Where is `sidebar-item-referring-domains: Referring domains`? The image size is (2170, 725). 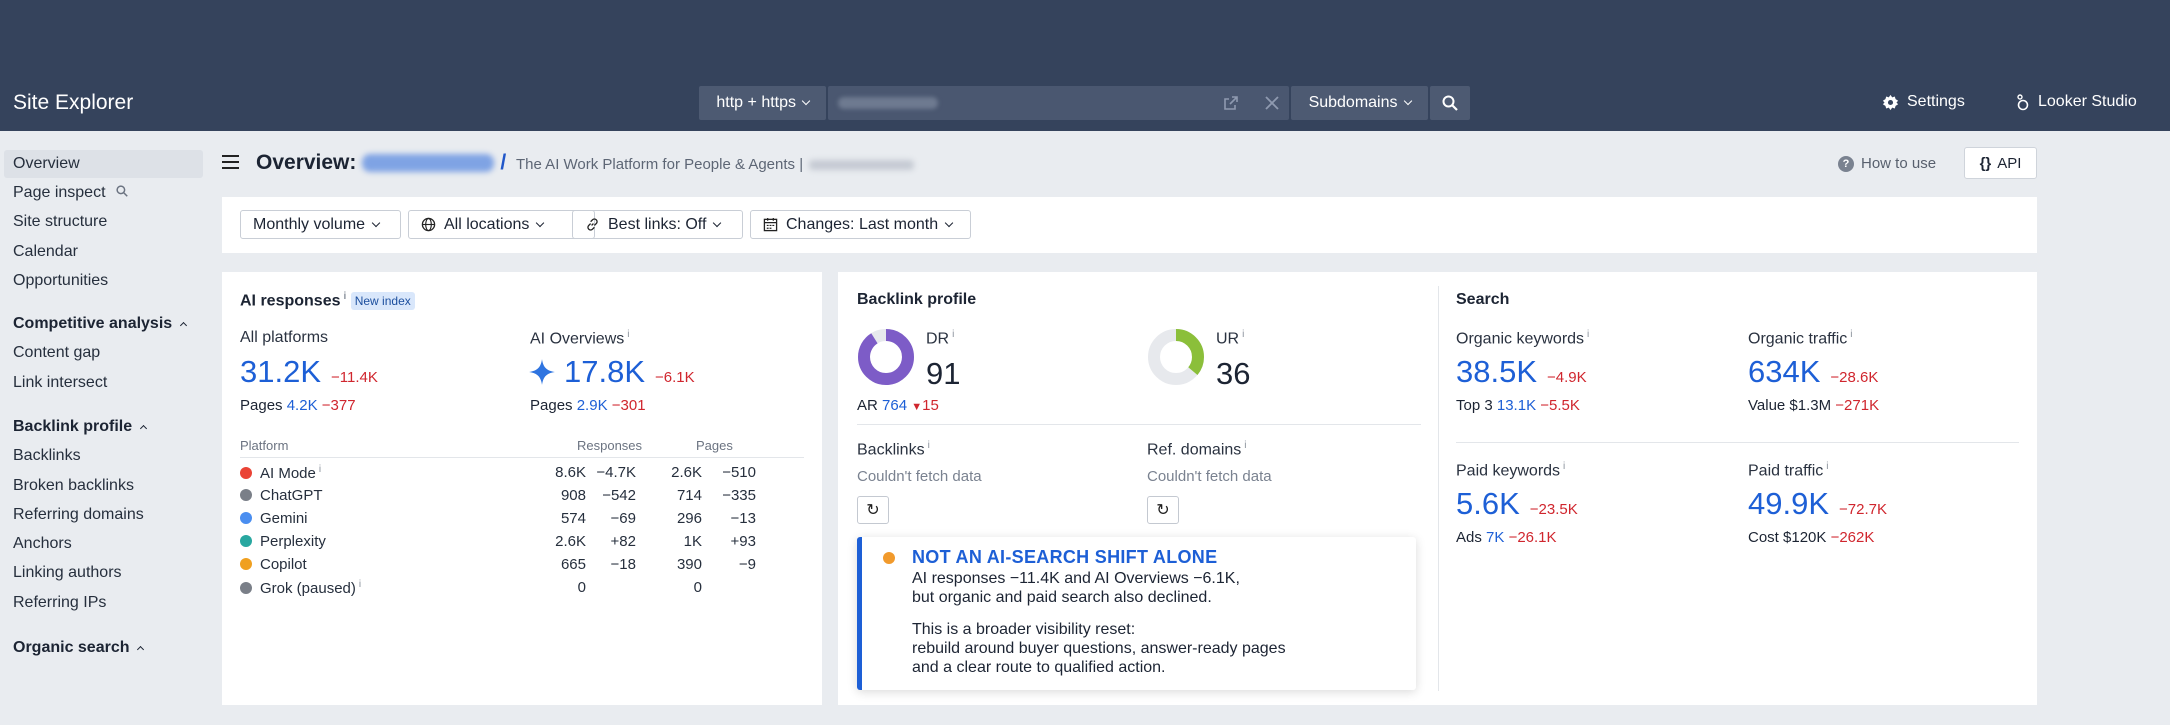
sidebar-item-referring-domains: Referring domains is located at coordinates (78, 515).